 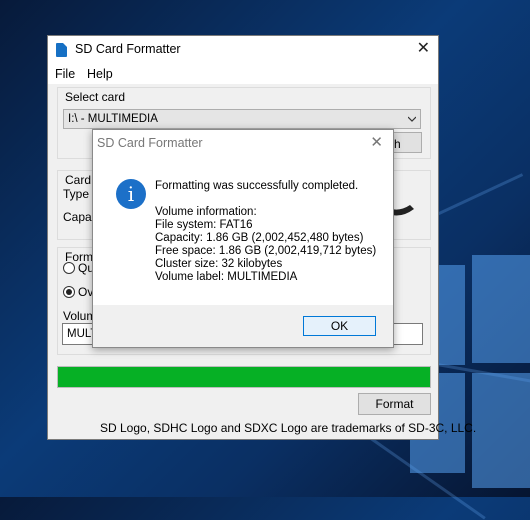 What do you see at coordinates (397, 144) in the screenshot?
I see `refresh-button-label: h` at bounding box center [397, 144].